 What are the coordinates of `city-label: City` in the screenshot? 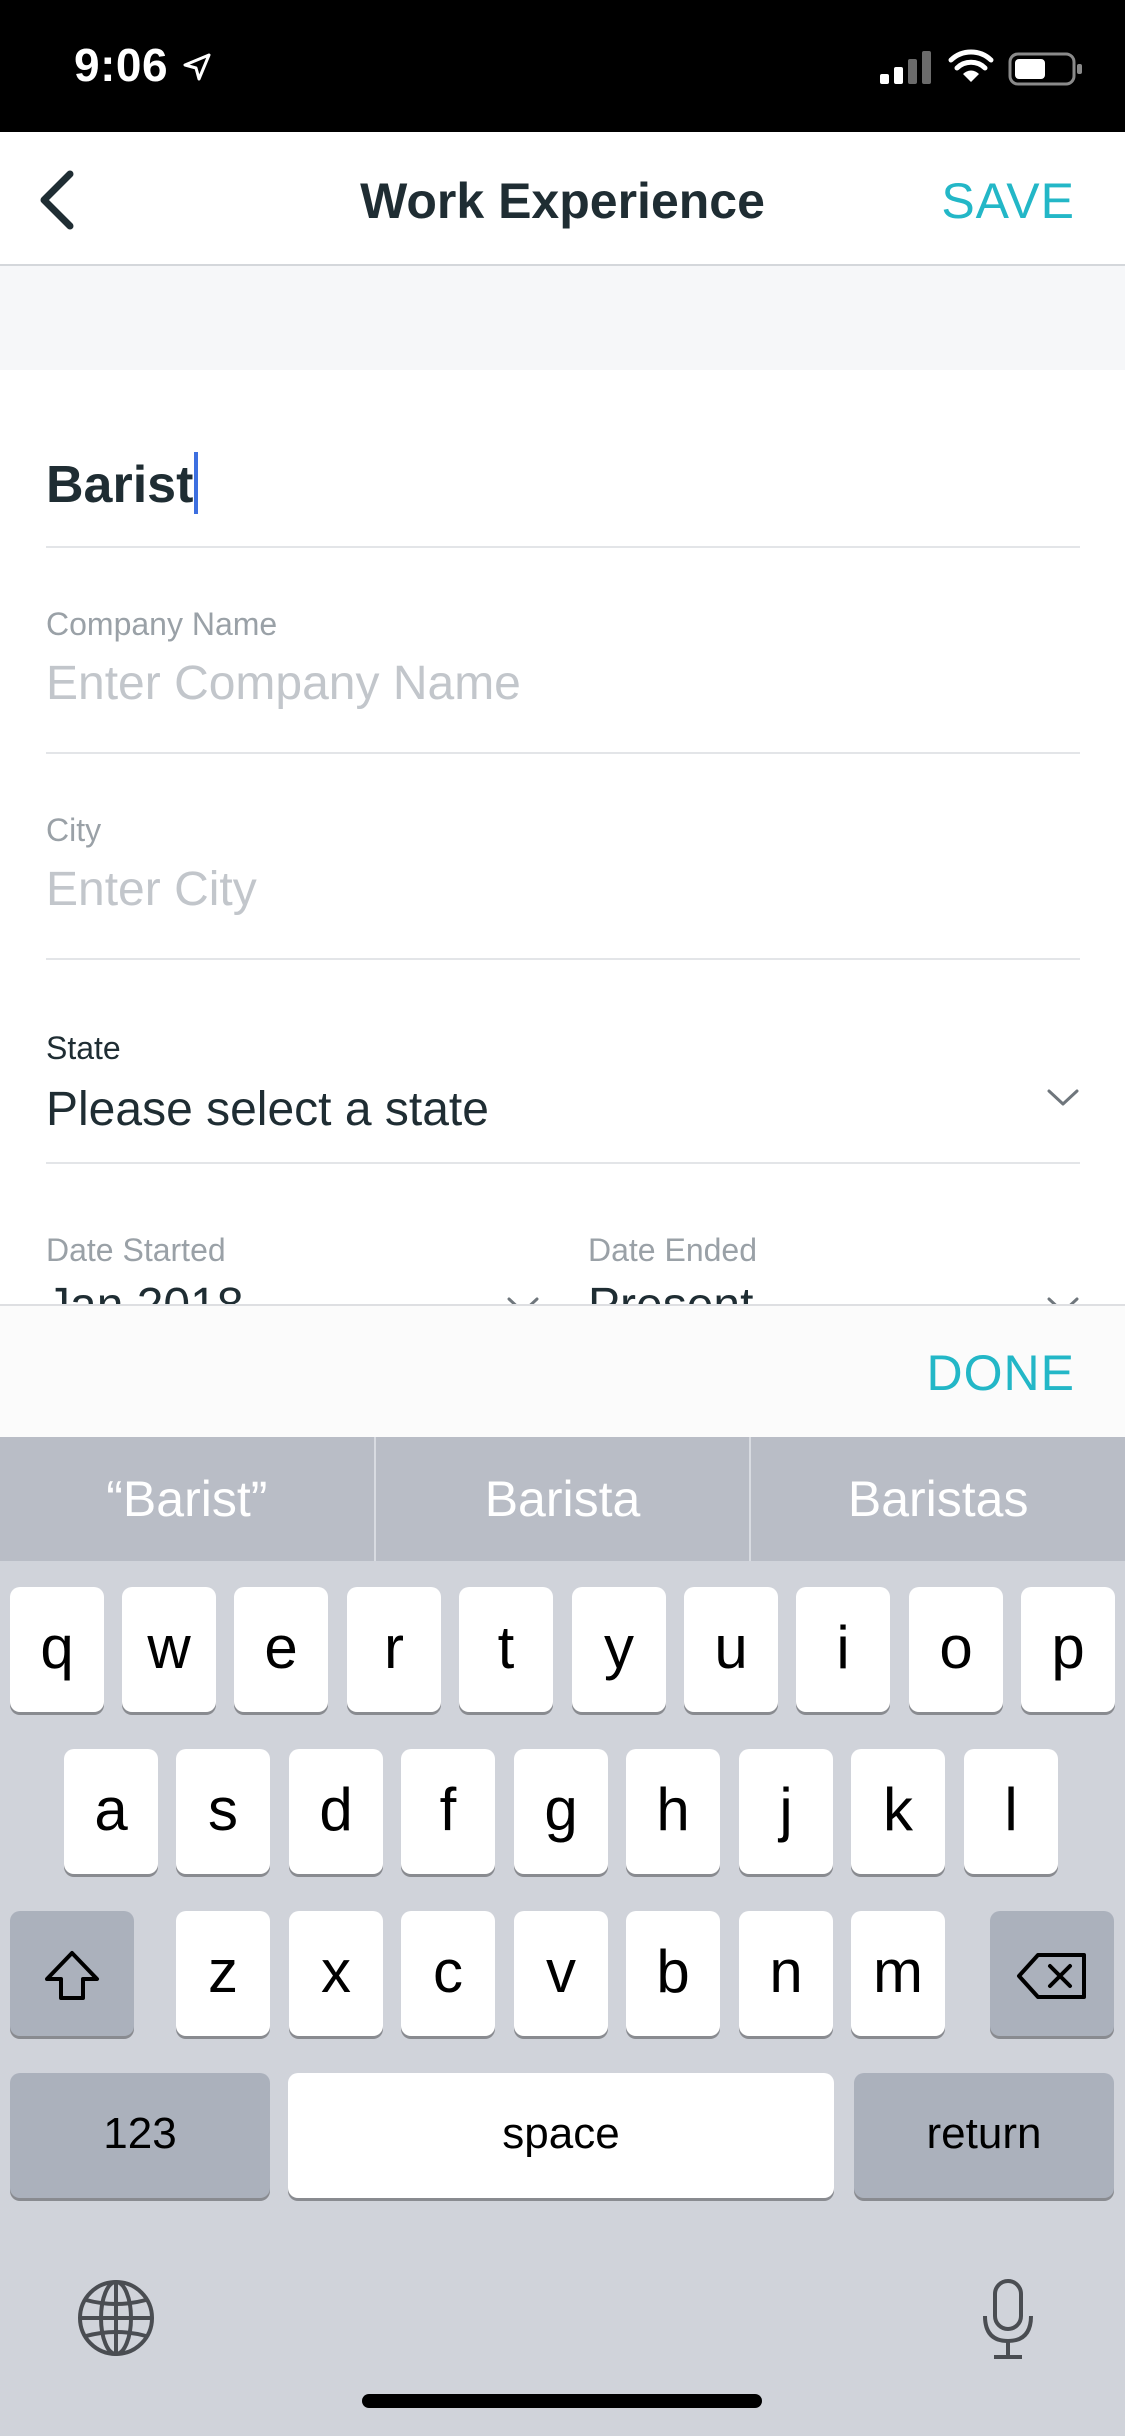 It's located at (74, 830).